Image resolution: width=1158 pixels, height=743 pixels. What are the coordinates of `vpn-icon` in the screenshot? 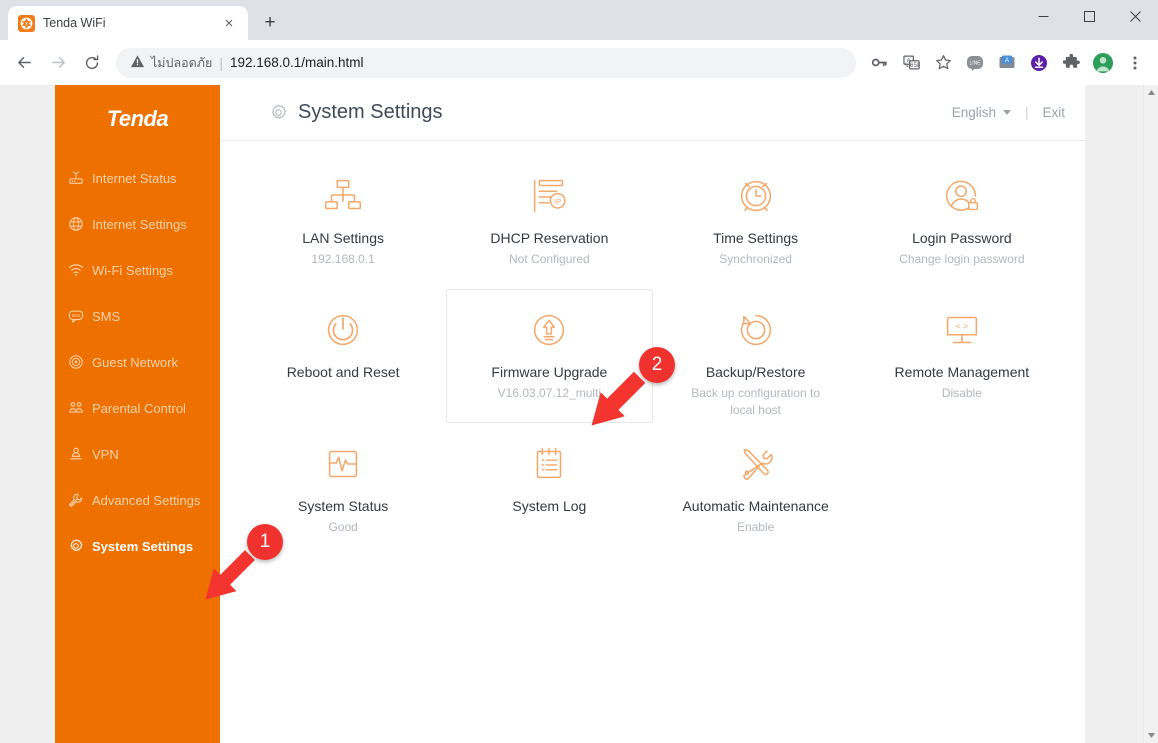 It's located at (76, 454).